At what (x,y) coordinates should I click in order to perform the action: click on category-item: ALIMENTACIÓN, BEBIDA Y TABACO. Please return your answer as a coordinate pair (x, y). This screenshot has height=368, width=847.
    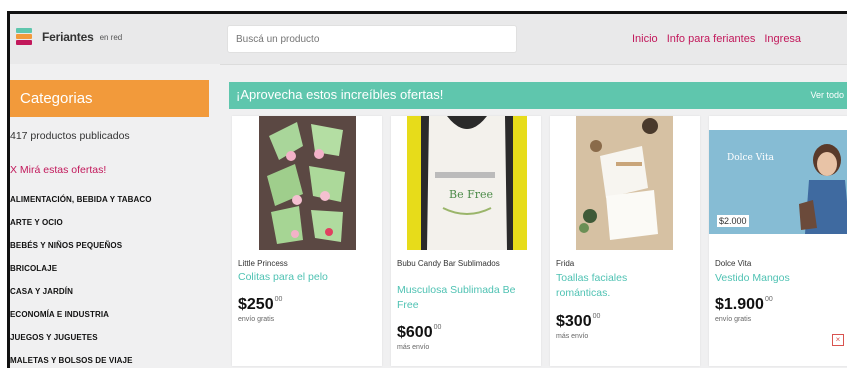
    Looking at the image, I should click on (81, 199).